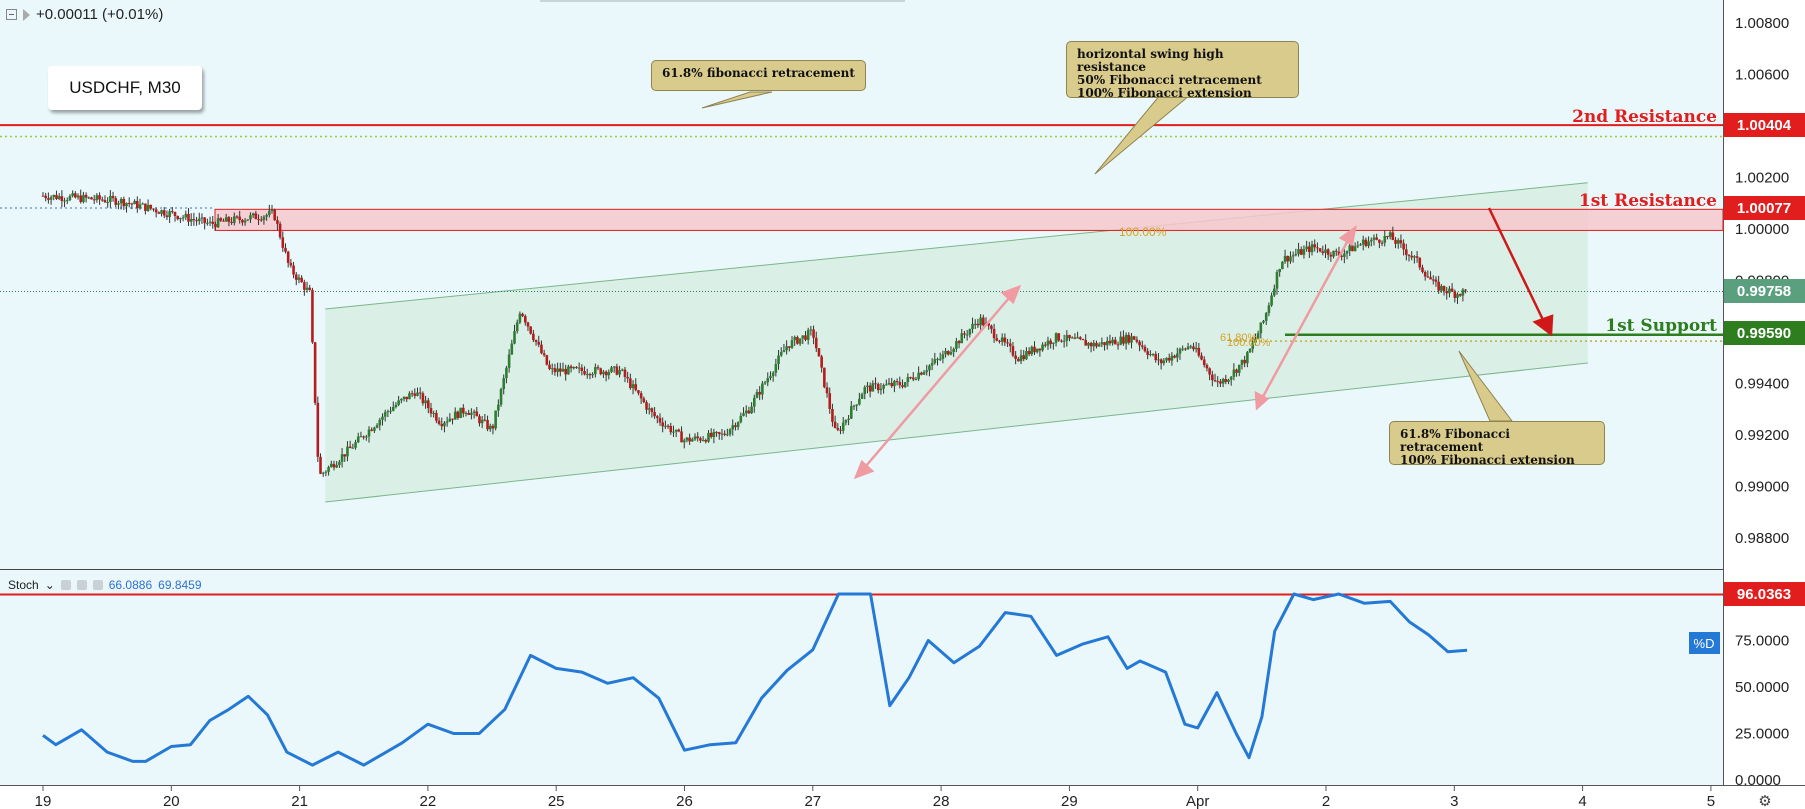 This screenshot has width=1805, height=809. I want to click on flag-icon, so click(26, 14).